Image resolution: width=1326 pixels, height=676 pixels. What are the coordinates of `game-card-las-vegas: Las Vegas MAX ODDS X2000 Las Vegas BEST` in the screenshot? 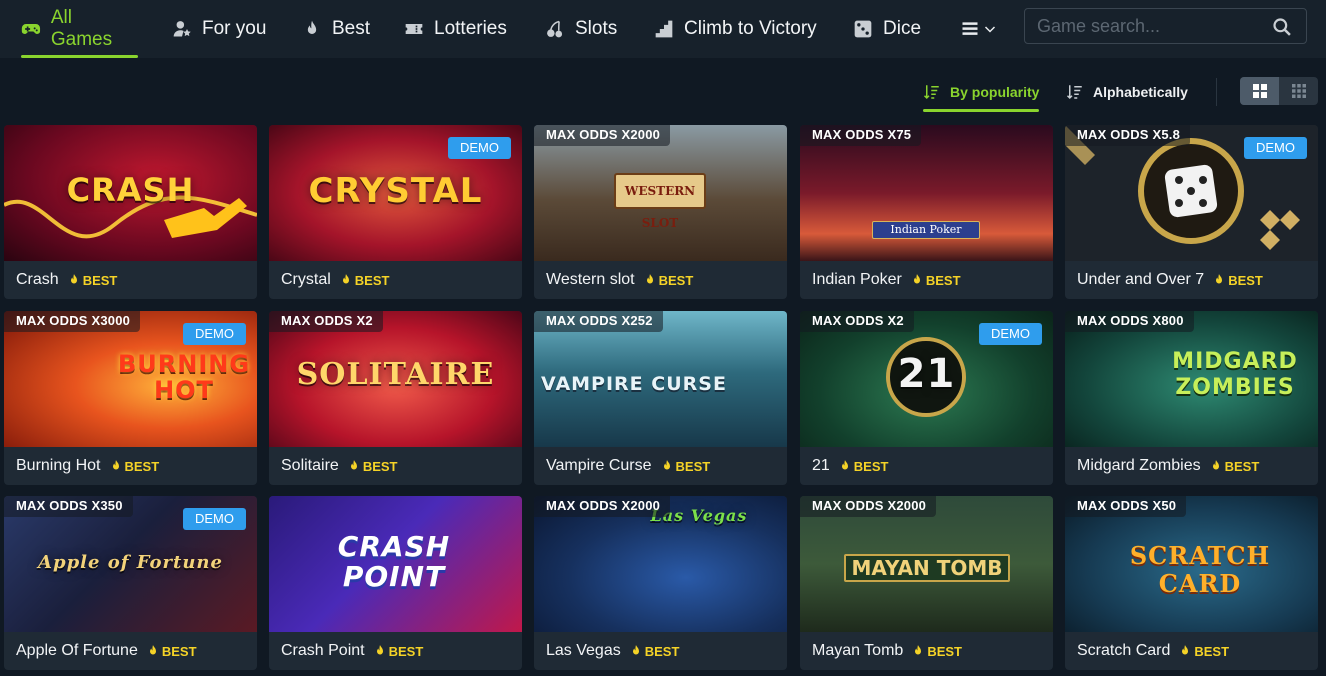 It's located at (660, 583).